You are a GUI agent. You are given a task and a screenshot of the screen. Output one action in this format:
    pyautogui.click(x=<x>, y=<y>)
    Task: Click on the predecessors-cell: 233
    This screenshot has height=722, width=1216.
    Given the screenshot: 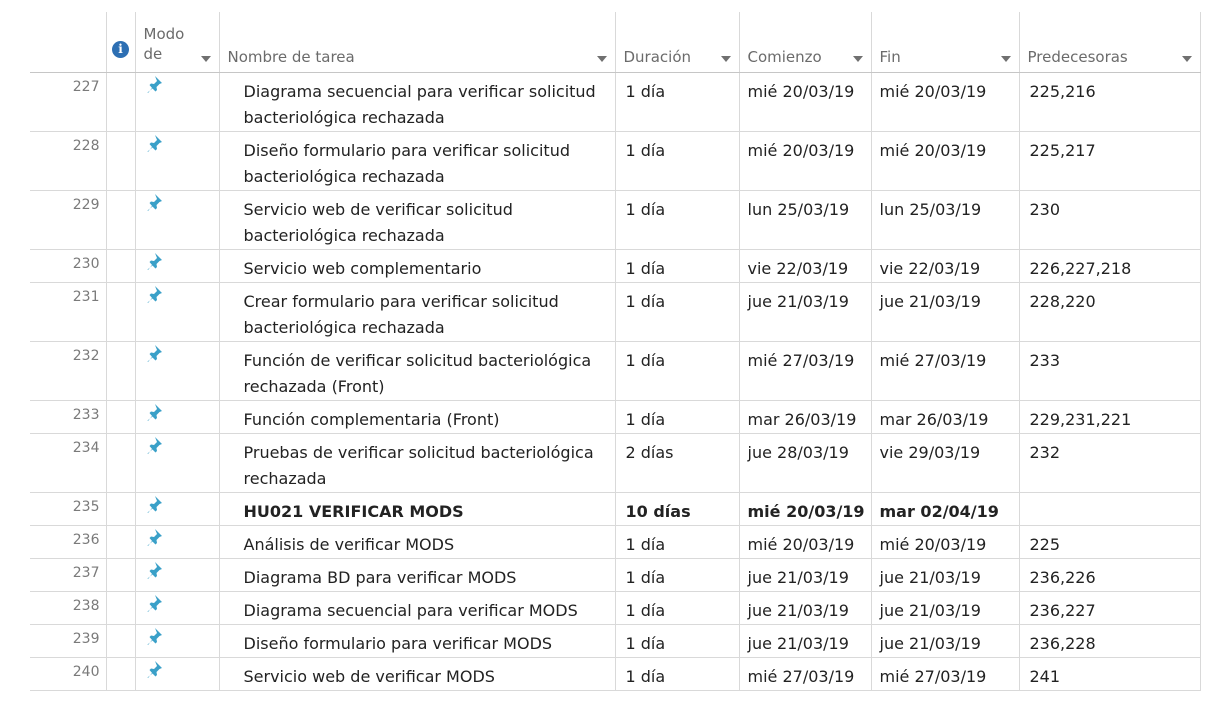 What is the action you would take?
    pyautogui.click(x=1110, y=371)
    